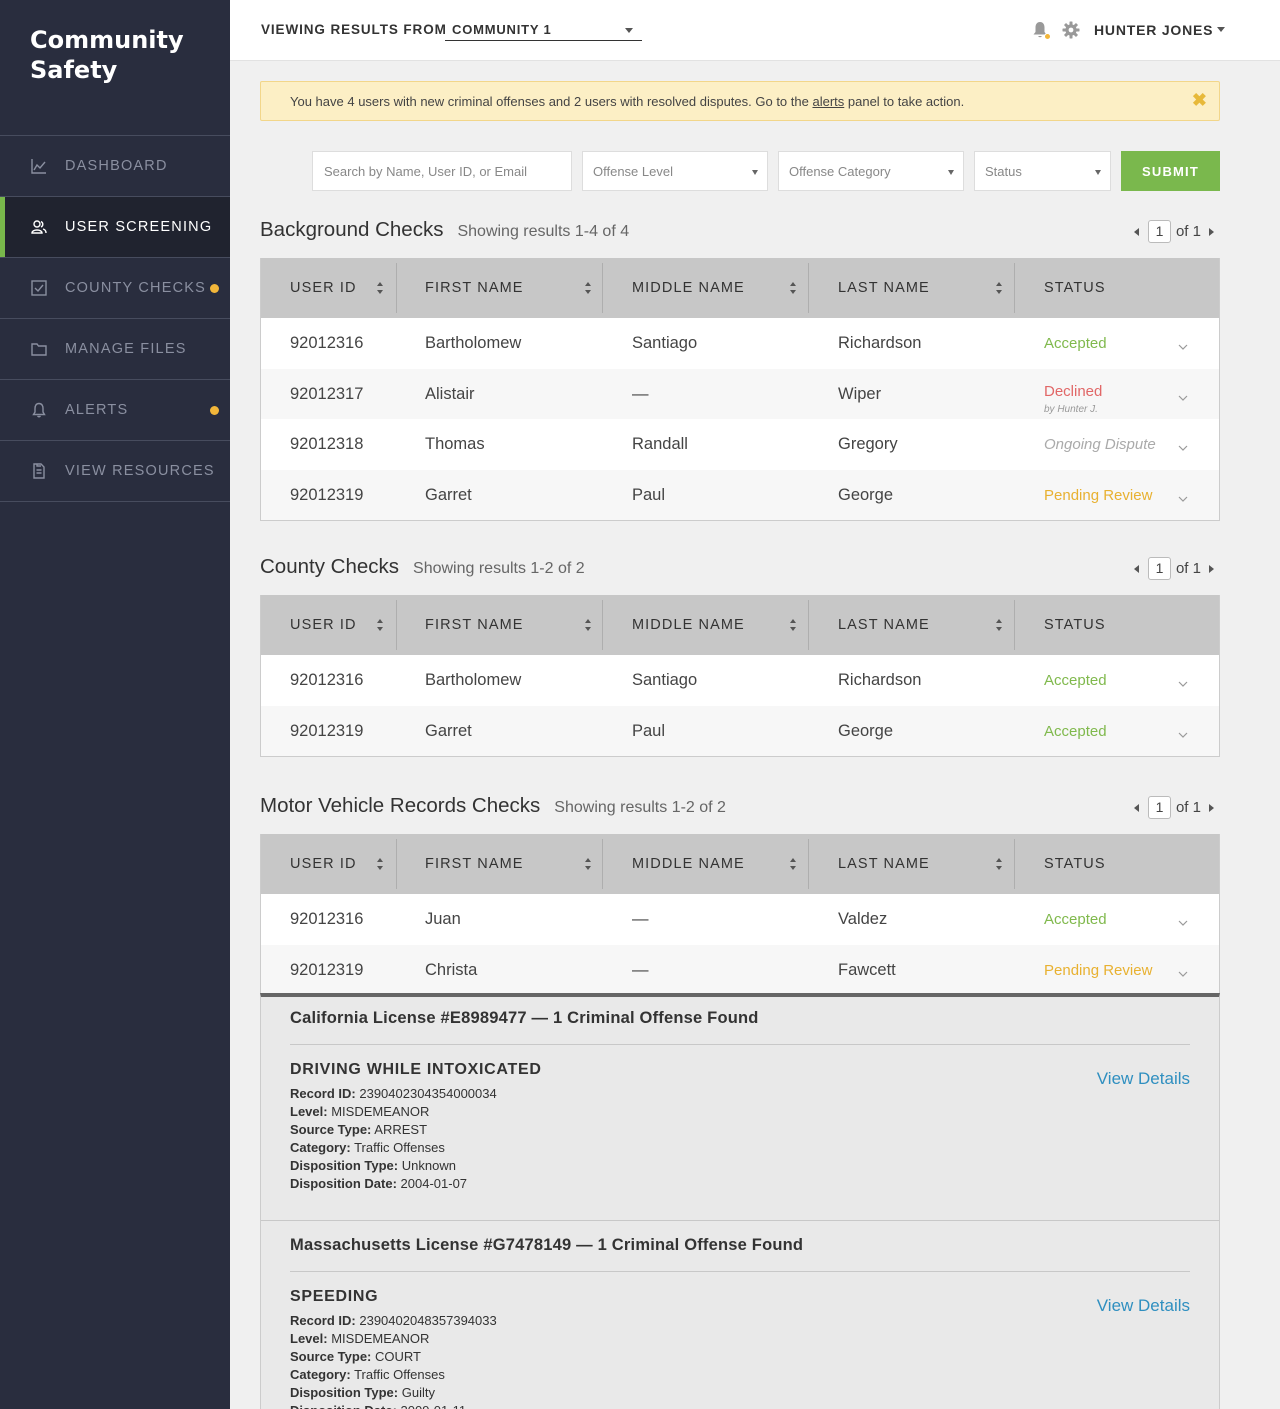 The height and width of the screenshot is (1409, 1280). I want to click on sidebar-item-county-checks: COUNTY CHECKS, so click(115, 288).